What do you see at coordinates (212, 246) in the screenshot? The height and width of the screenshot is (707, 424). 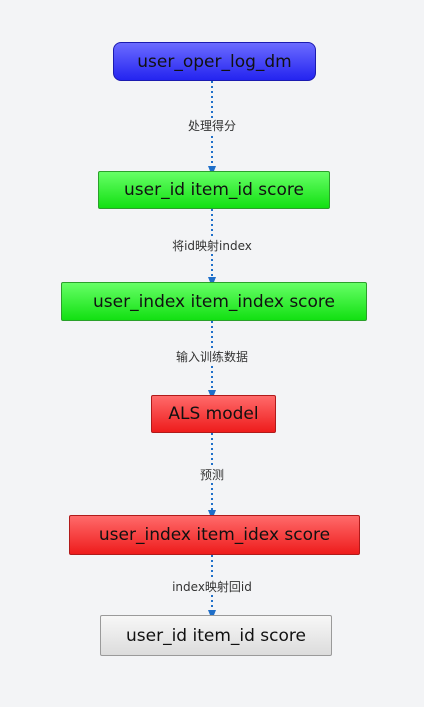 I see `edge-label-2: 将id映射index` at bounding box center [212, 246].